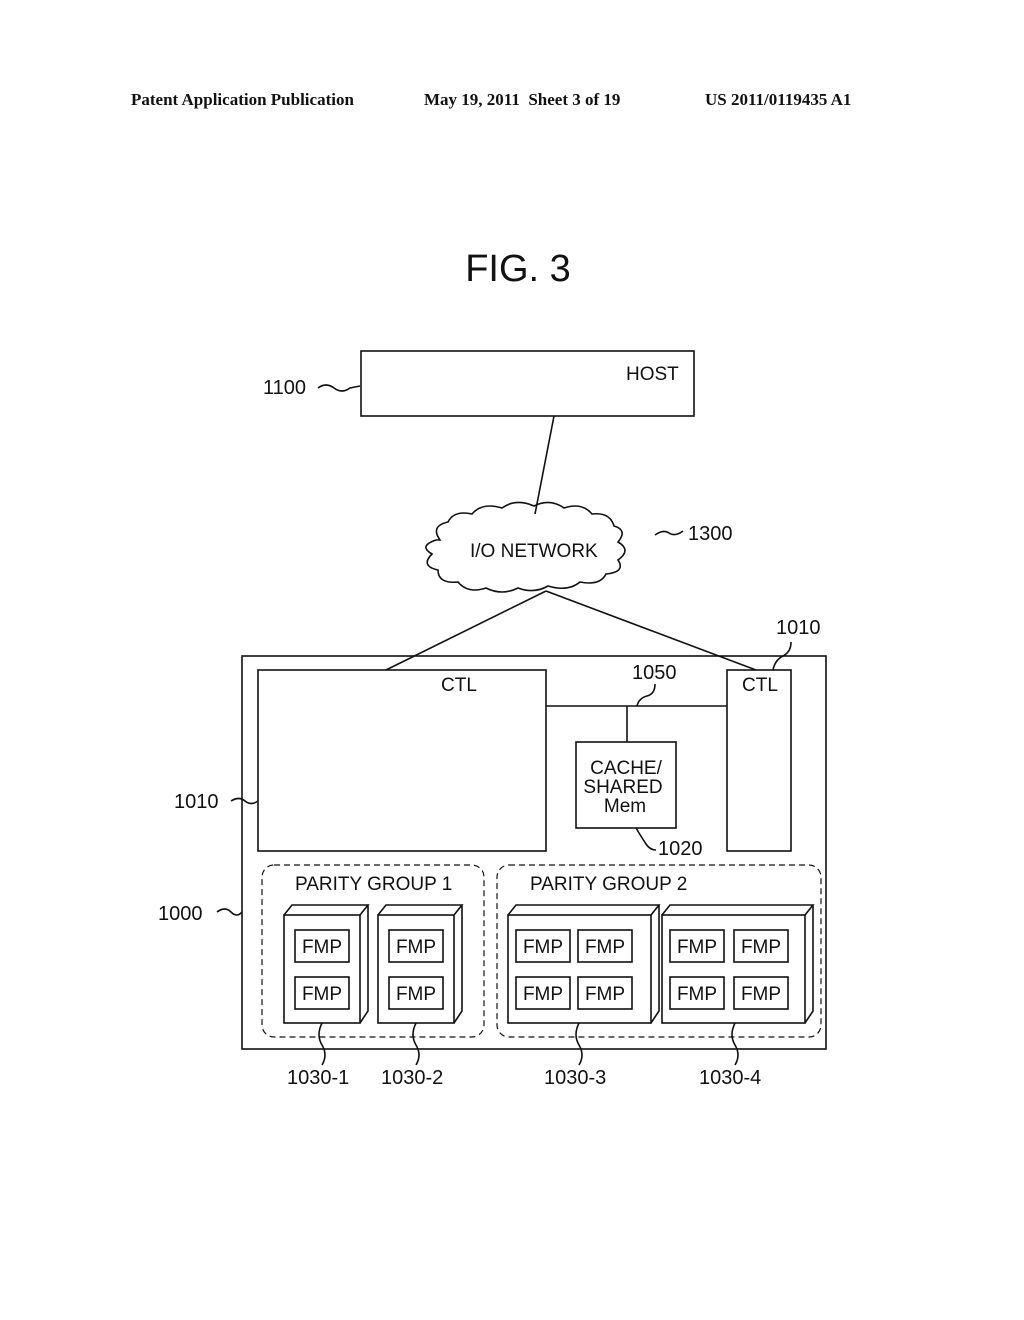 This screenshot has width=1024, height=1320. I want to click on ctl-left-label: CTL, so click(459, 685).